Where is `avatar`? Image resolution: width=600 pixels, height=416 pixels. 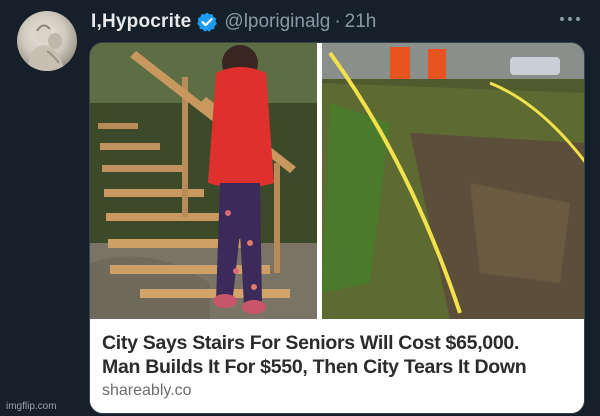 avatar is located at coordinates (47, 41).